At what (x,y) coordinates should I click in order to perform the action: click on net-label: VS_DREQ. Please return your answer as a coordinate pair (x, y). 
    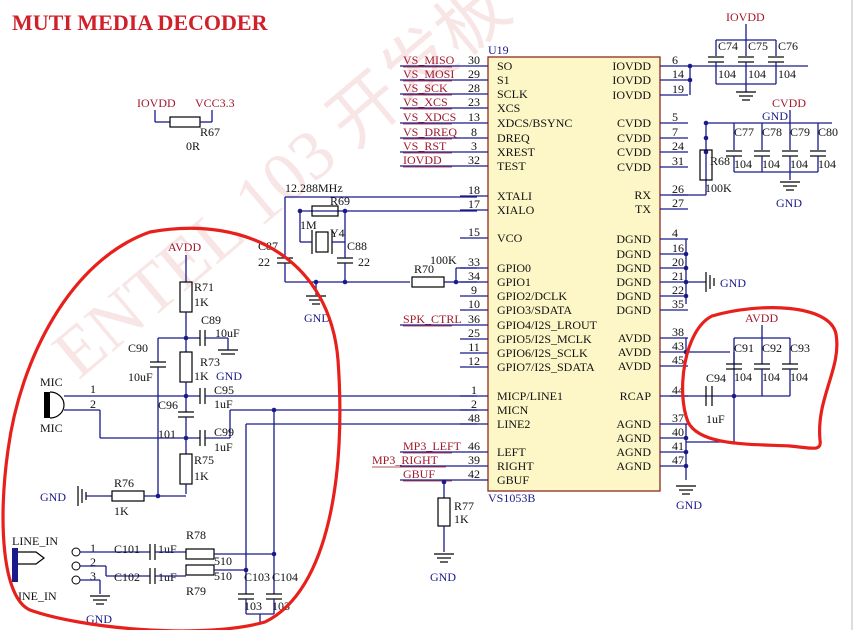
    Looking at the image, I should click on (430, 132).